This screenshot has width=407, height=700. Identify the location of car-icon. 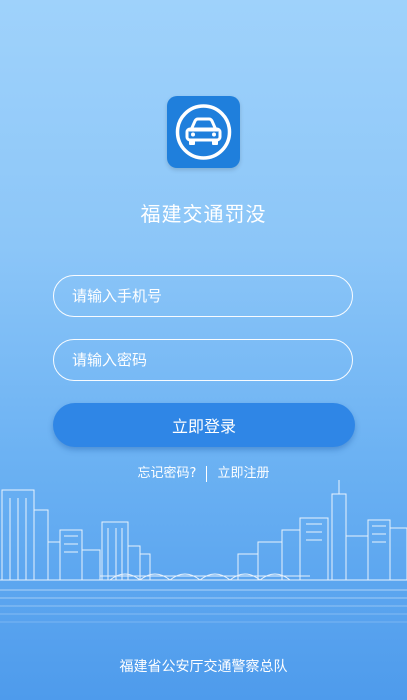
(203, 132).